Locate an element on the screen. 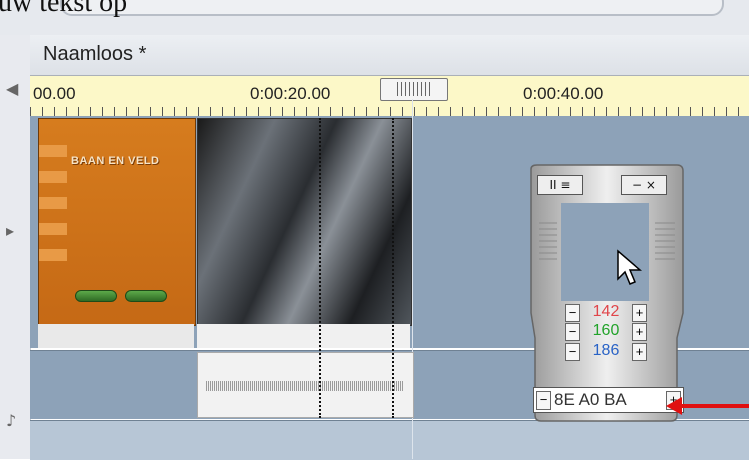  blue-decrease-button: − is located at coordinates (572, 352).